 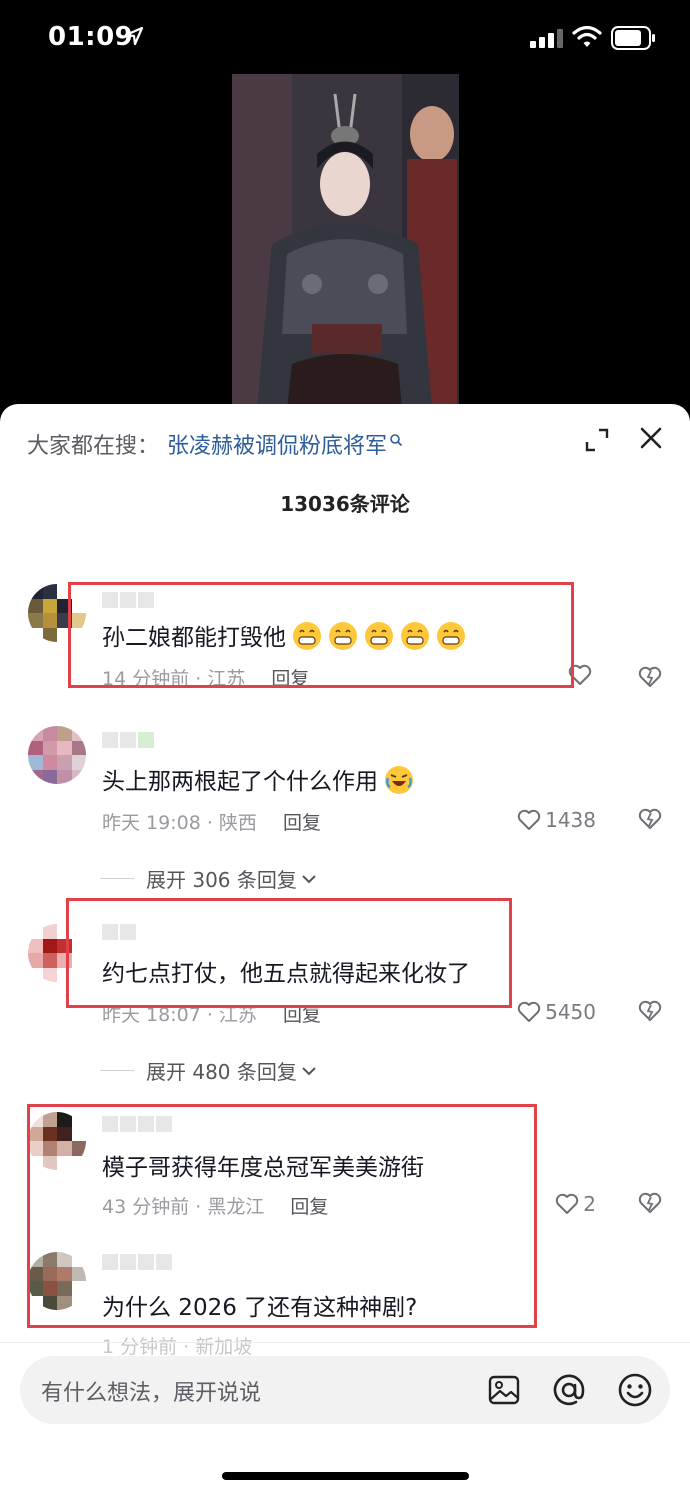 I want to click on laughing-crying-emoji-icon, so click(x=399, y=780).